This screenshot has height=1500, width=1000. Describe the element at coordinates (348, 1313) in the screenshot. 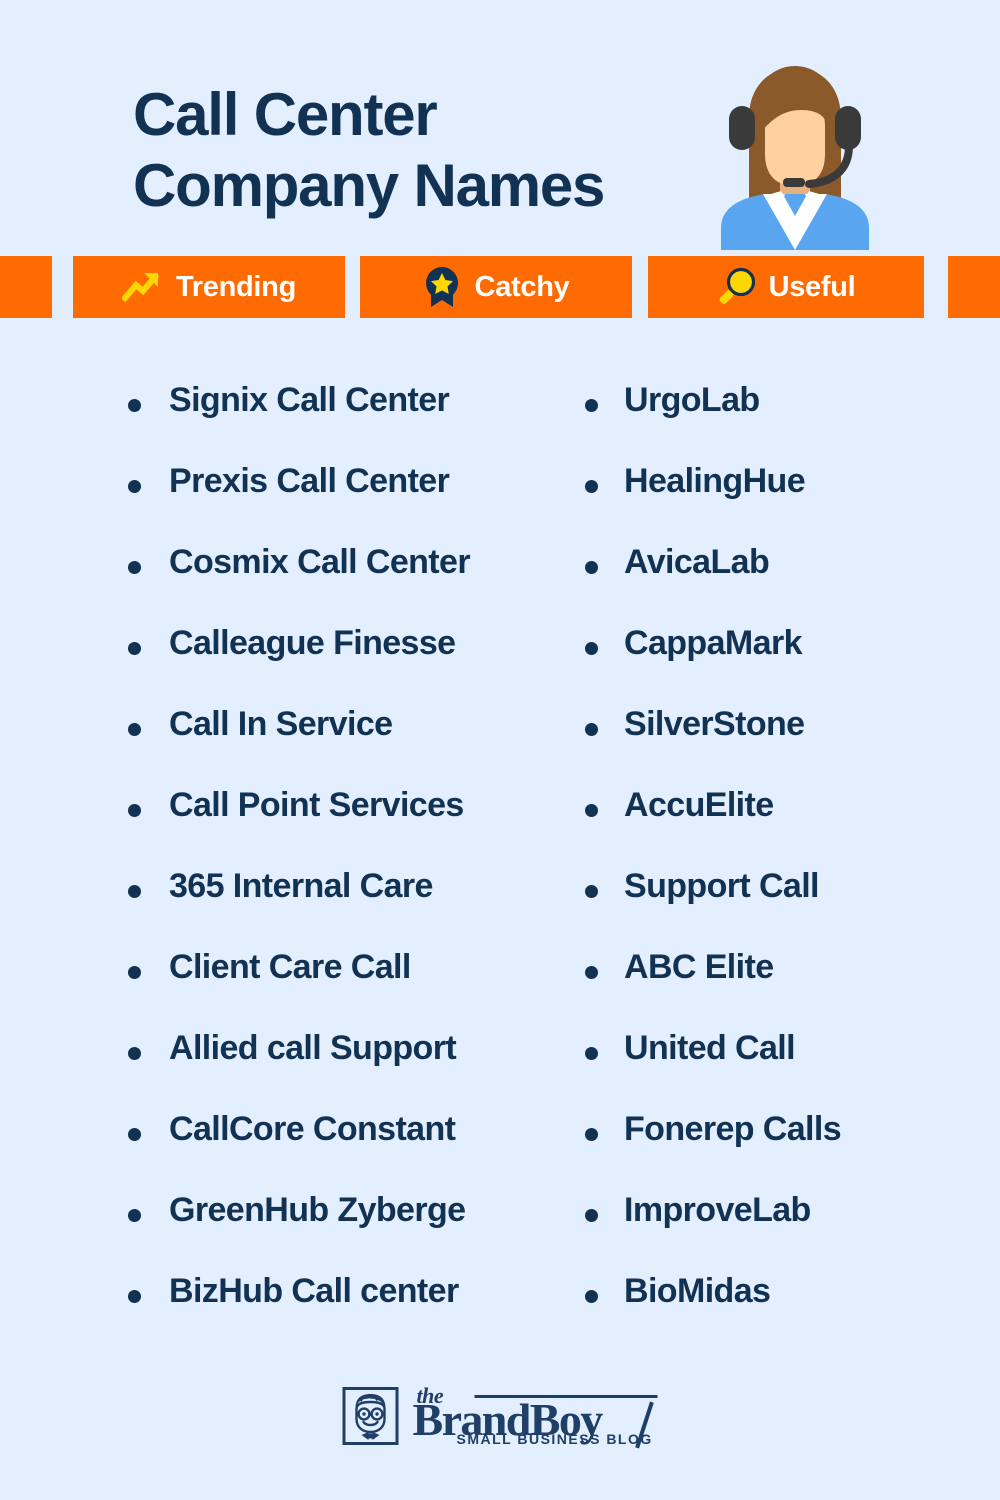

I see `list-item: BizHub Call center` at that location.